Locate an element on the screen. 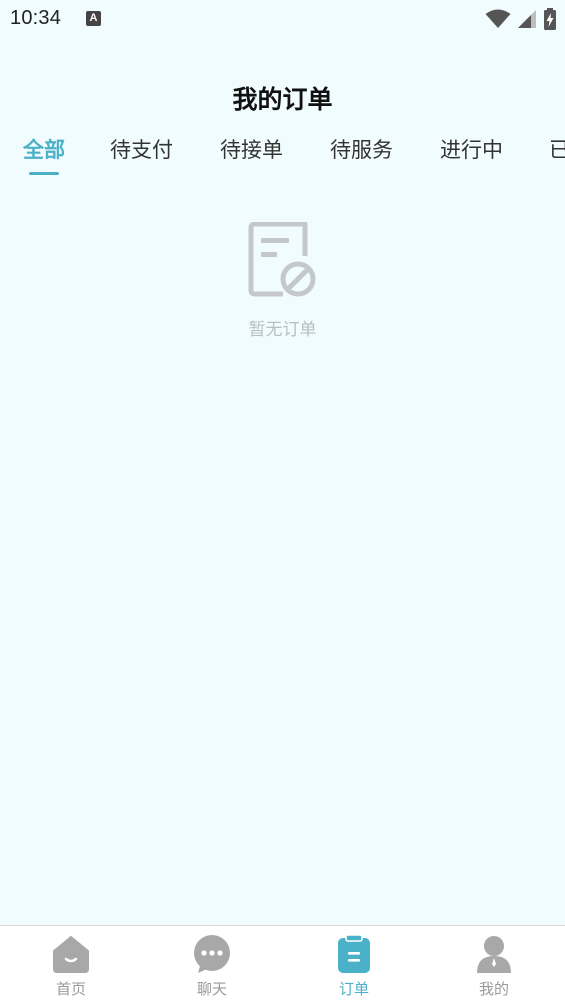 The image size is (565, 1004). nav-profile-label: 我的 is located at coordinates (493, 989).